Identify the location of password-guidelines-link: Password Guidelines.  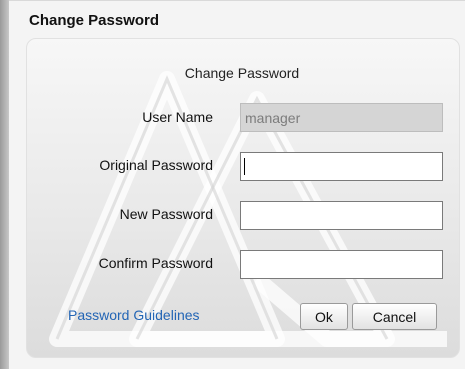
(134, 315).